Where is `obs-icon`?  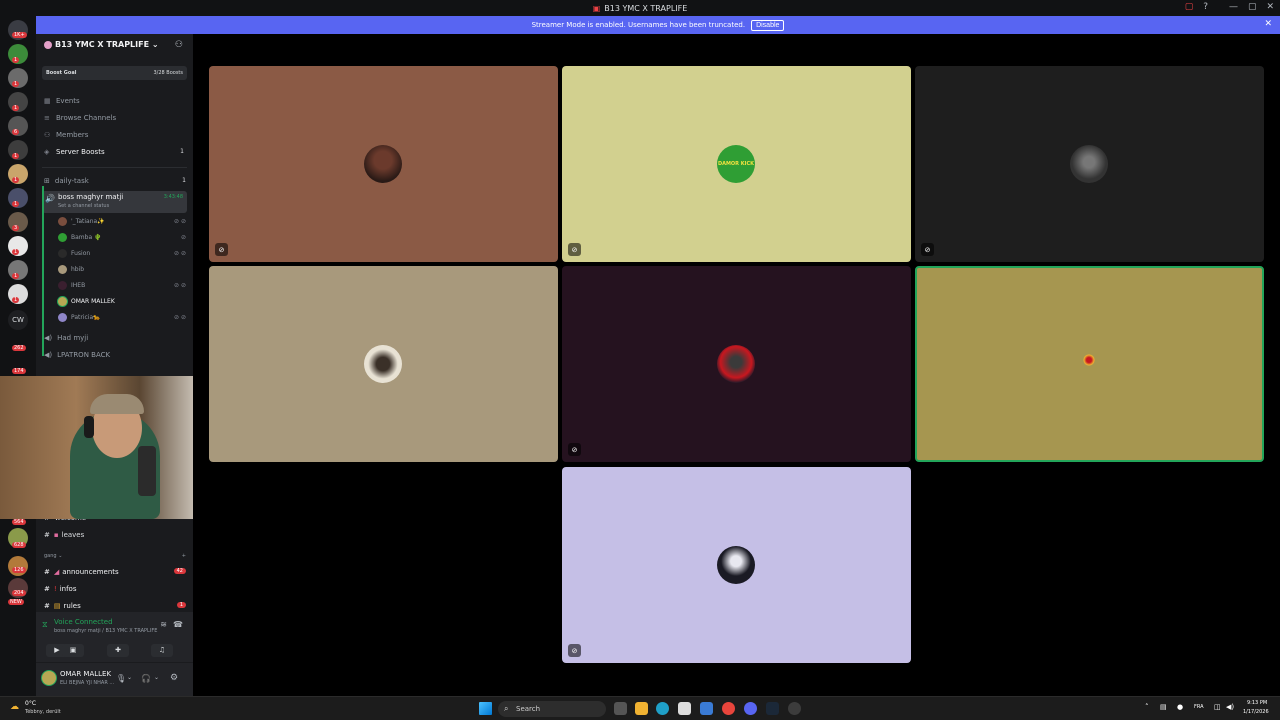
obs-icon is located at coordinates (794, 708).